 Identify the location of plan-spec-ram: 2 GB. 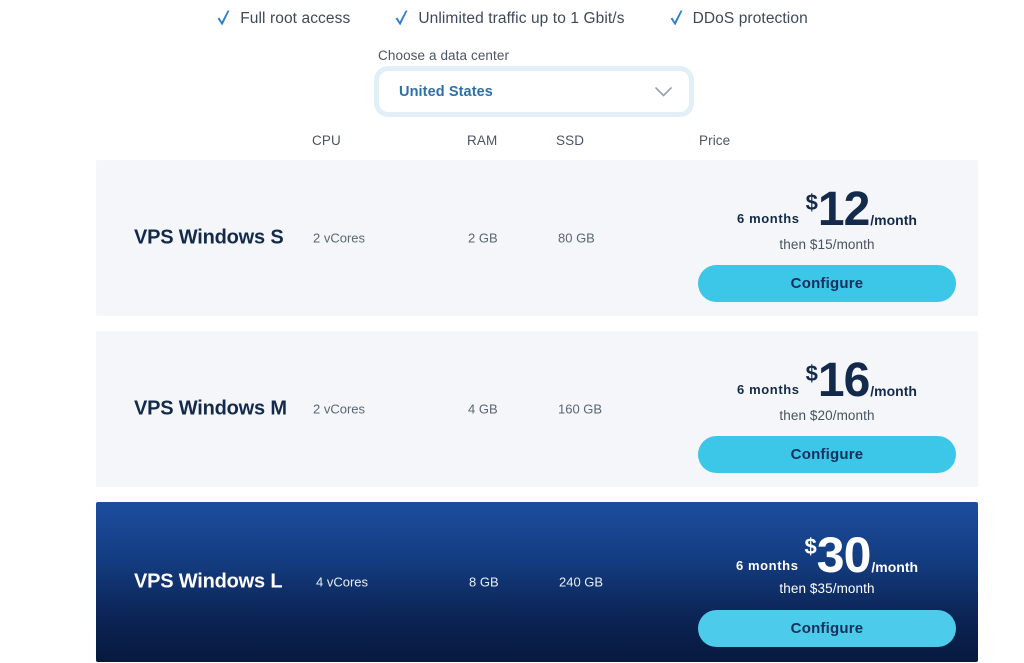
(483, 238).